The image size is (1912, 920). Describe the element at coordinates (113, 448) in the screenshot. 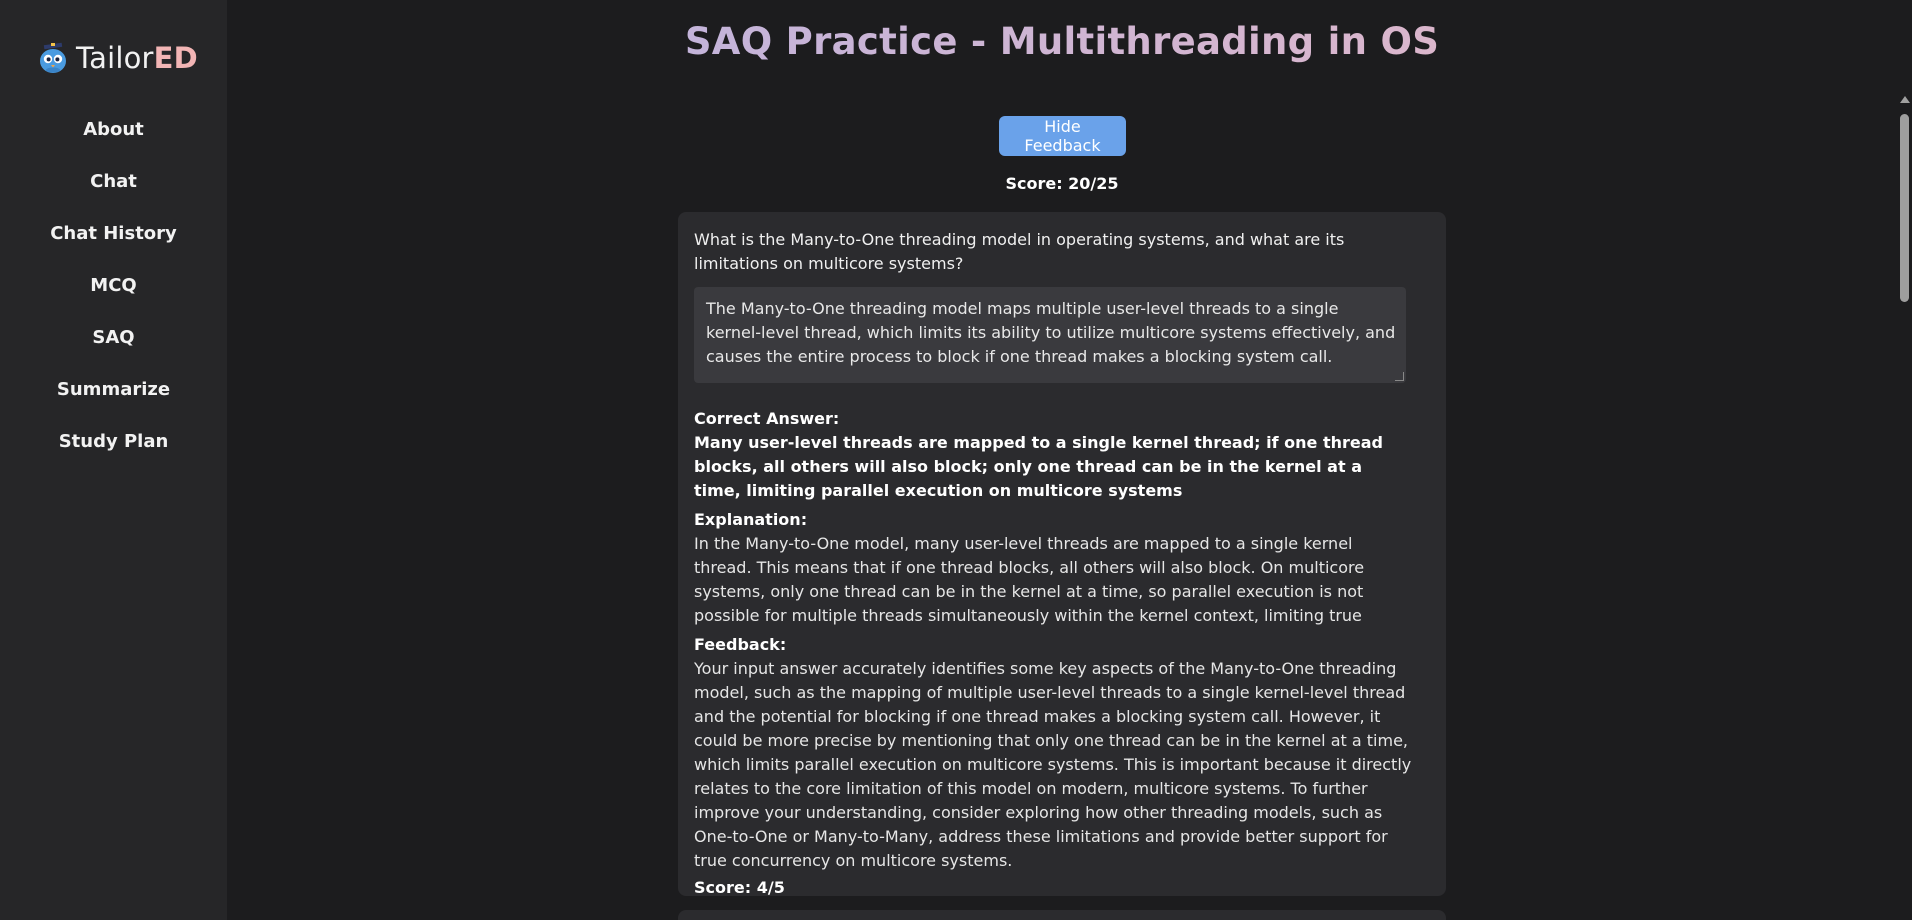

I see `sidebar-item-study-plan: Study Plan` at that location.